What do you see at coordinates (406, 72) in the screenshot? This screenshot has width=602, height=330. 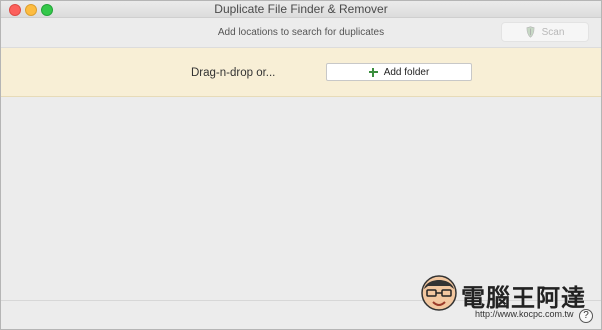 I see `add-folder-label: Add folder` at bounding box center [406, 72].